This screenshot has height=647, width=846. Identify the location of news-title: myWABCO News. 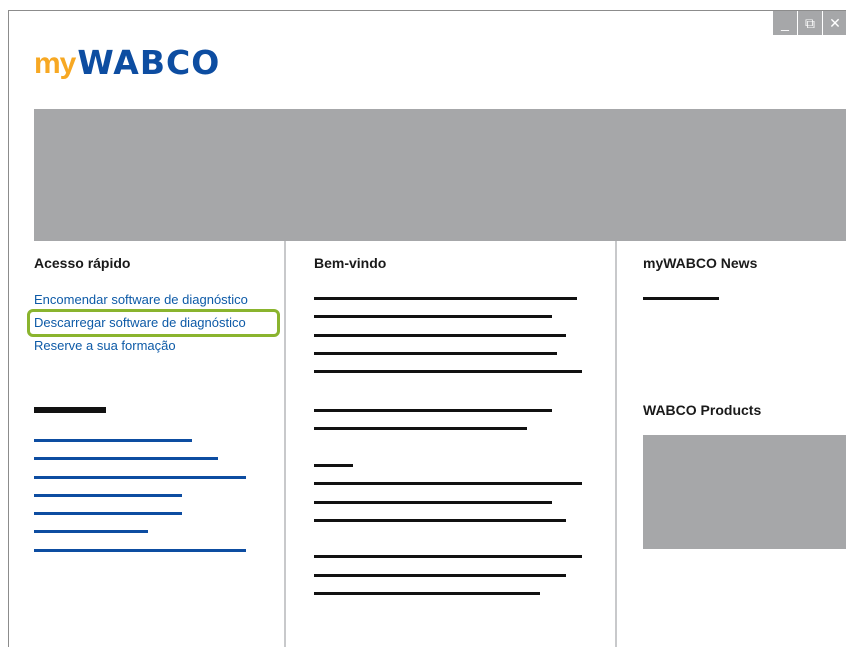
(700, 263).